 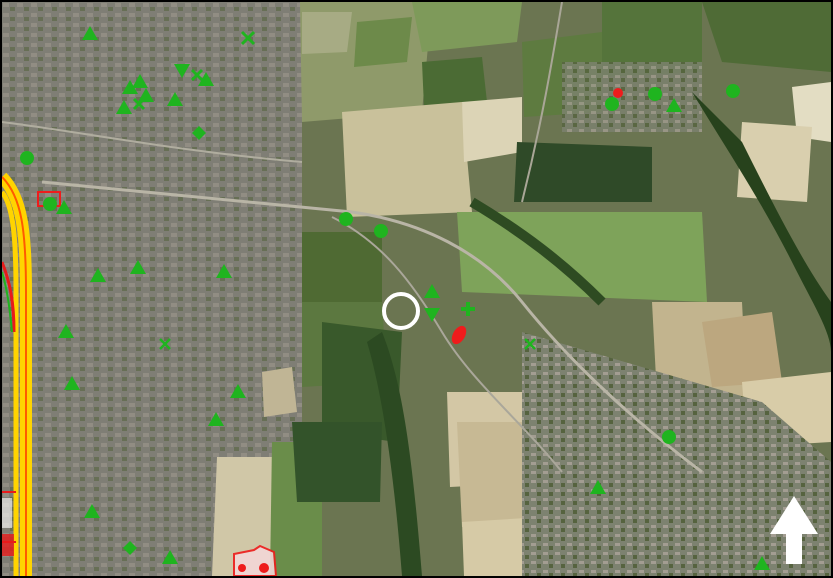 What do you see at coordinates (794, 530) in the screenshot?
I see `north-arrow-icon` at bounding box center [794, 530].